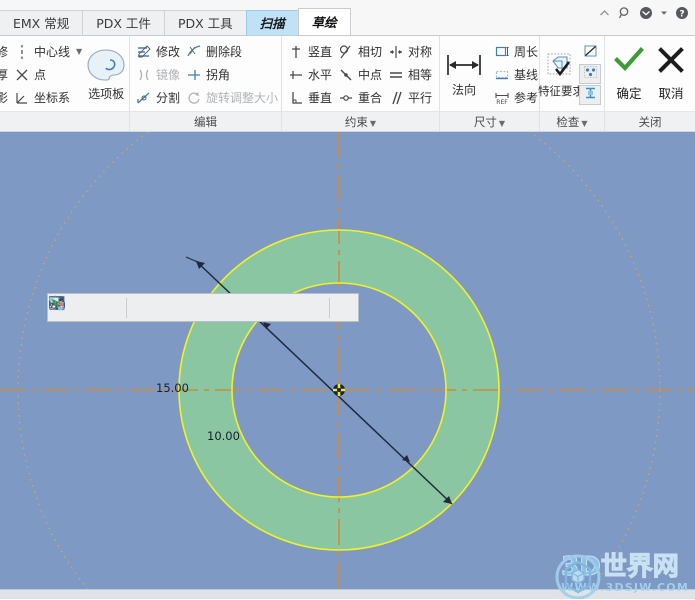 The image size is (695, 600). Describe the element at coordinates (561, 91) in the screenshot. I see `feature-requirements-label: 特征要求` at that location.